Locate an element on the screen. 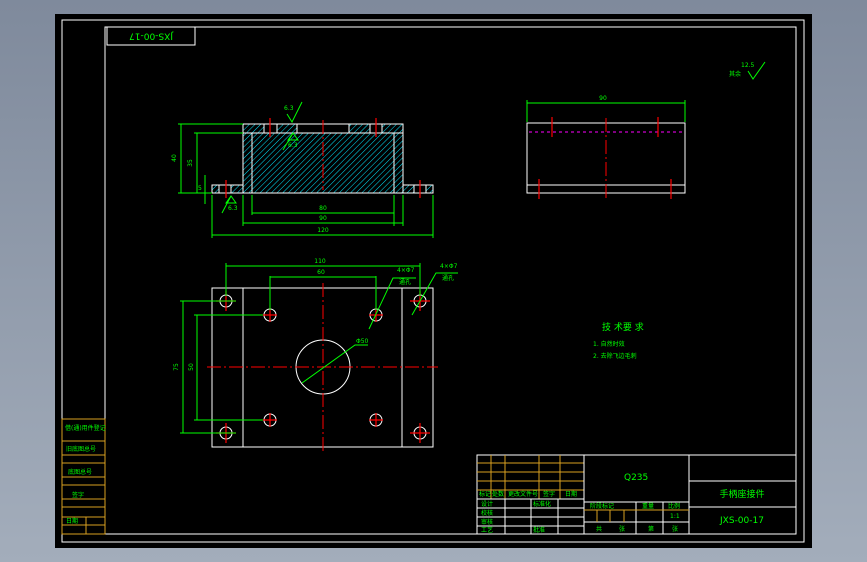 This screenshot has width=867, height=562. rev-header: 更改文件号 is located at coordinates (523, 494).